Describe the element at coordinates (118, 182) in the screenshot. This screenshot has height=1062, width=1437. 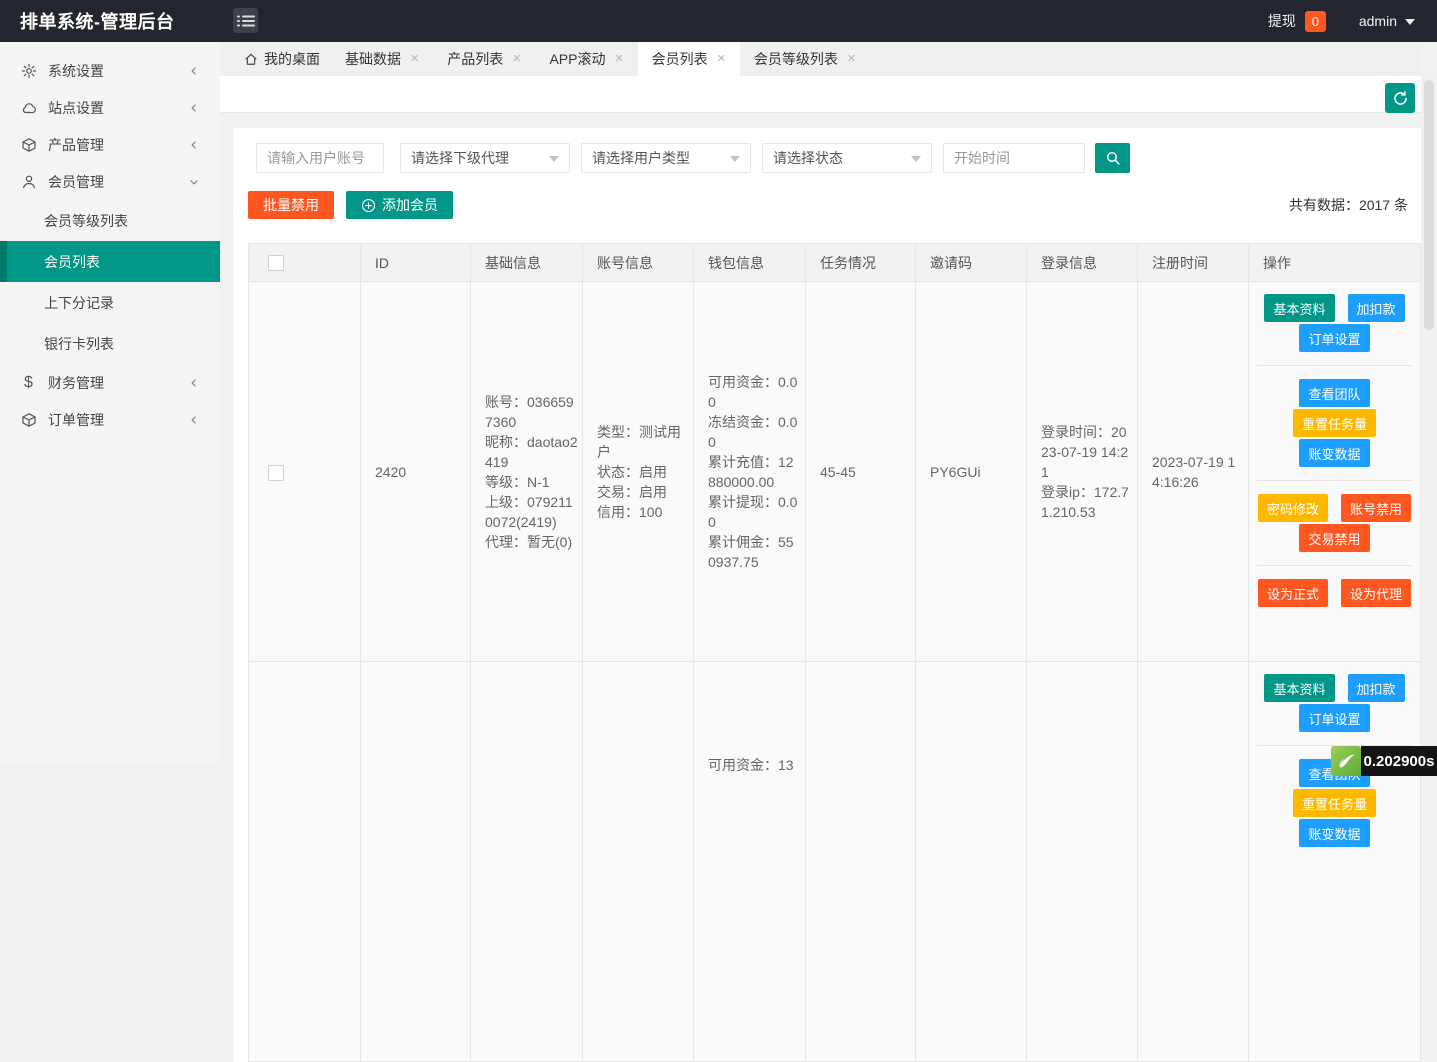
I see `sidebar-item-label: 会员管理` at that location.